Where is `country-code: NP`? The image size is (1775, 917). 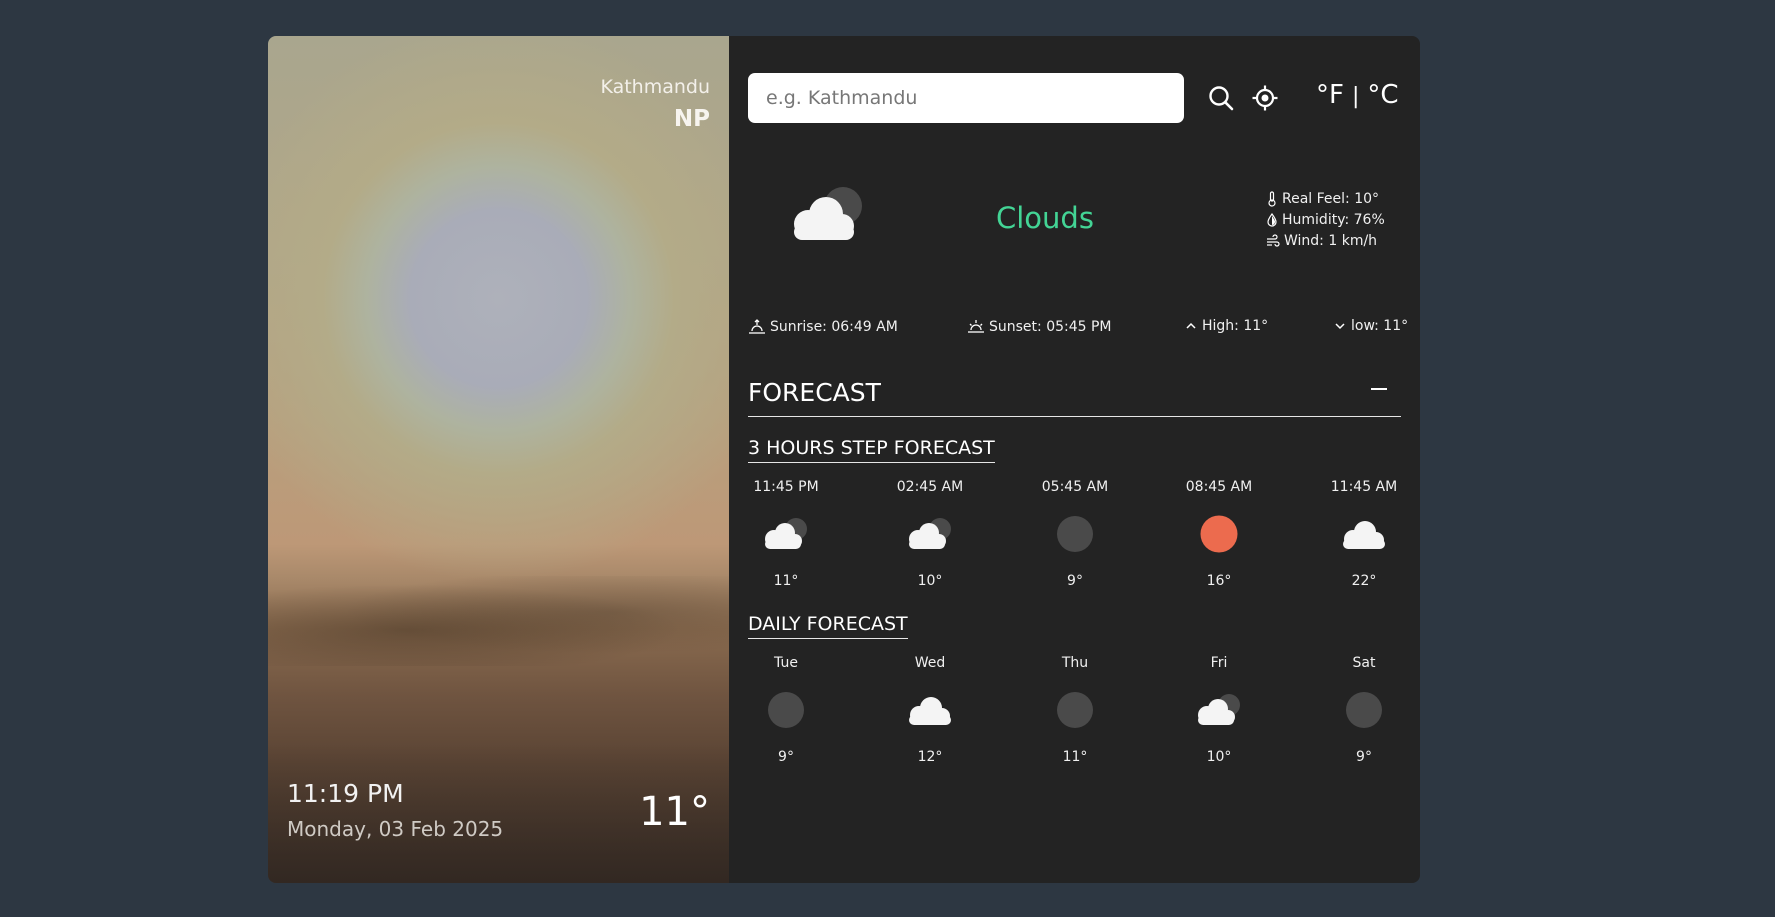 country-code: NP is located at coordinates (691, 119).